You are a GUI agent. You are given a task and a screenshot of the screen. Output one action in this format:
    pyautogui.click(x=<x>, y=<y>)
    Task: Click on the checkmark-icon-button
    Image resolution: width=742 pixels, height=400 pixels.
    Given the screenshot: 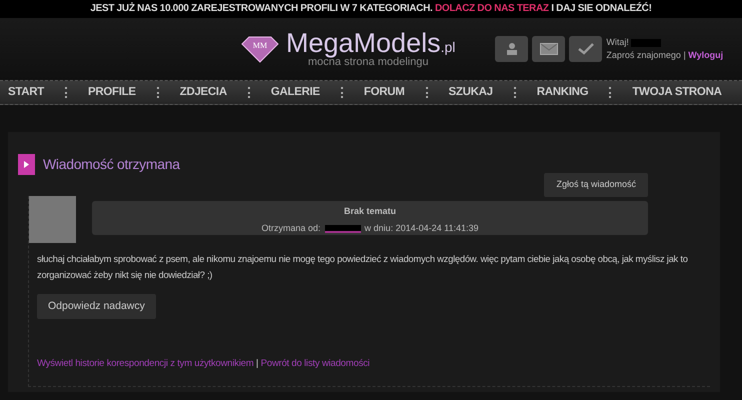 What is the action you would take?
    pyautogui.click(x=585, y=49)
    